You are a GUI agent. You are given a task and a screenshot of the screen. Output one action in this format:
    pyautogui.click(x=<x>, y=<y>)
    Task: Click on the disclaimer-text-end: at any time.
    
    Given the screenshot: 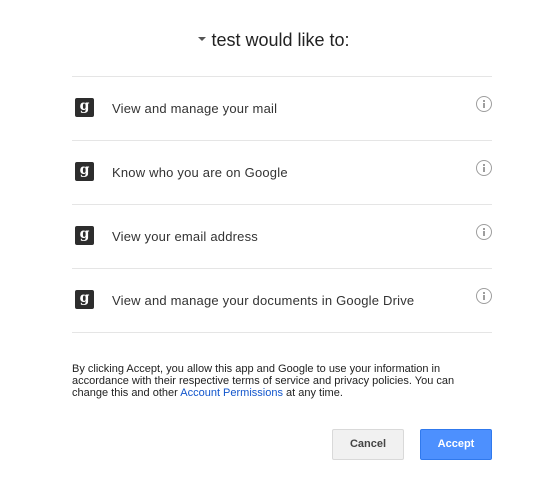 What is the action you would take?
    pyautogui.click(x=312, y=393)
    